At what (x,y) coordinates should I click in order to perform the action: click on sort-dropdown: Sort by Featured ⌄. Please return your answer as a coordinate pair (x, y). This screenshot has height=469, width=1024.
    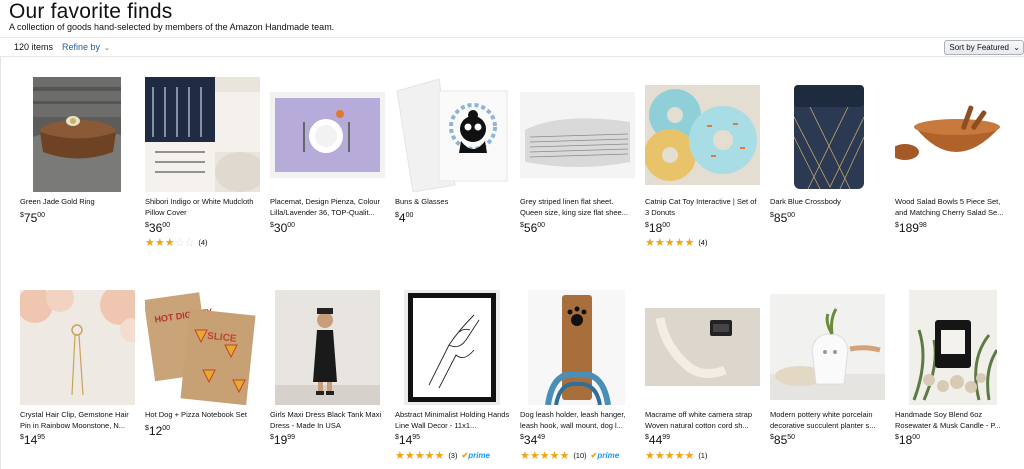
    Looking at the image, I should click on (984, 47).